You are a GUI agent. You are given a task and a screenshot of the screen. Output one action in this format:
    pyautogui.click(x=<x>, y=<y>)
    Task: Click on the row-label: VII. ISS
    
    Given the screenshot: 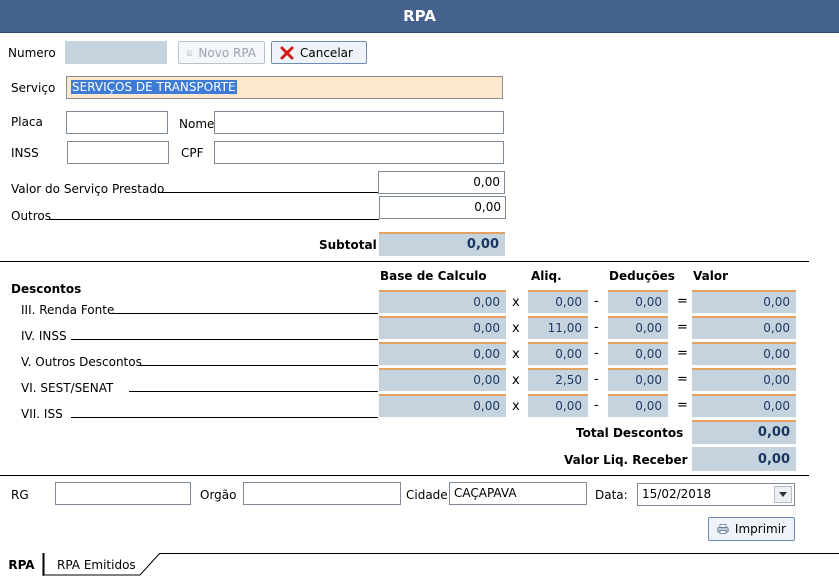 What is the action you would take?
    pyautogui.click(x=42, y=414)
    